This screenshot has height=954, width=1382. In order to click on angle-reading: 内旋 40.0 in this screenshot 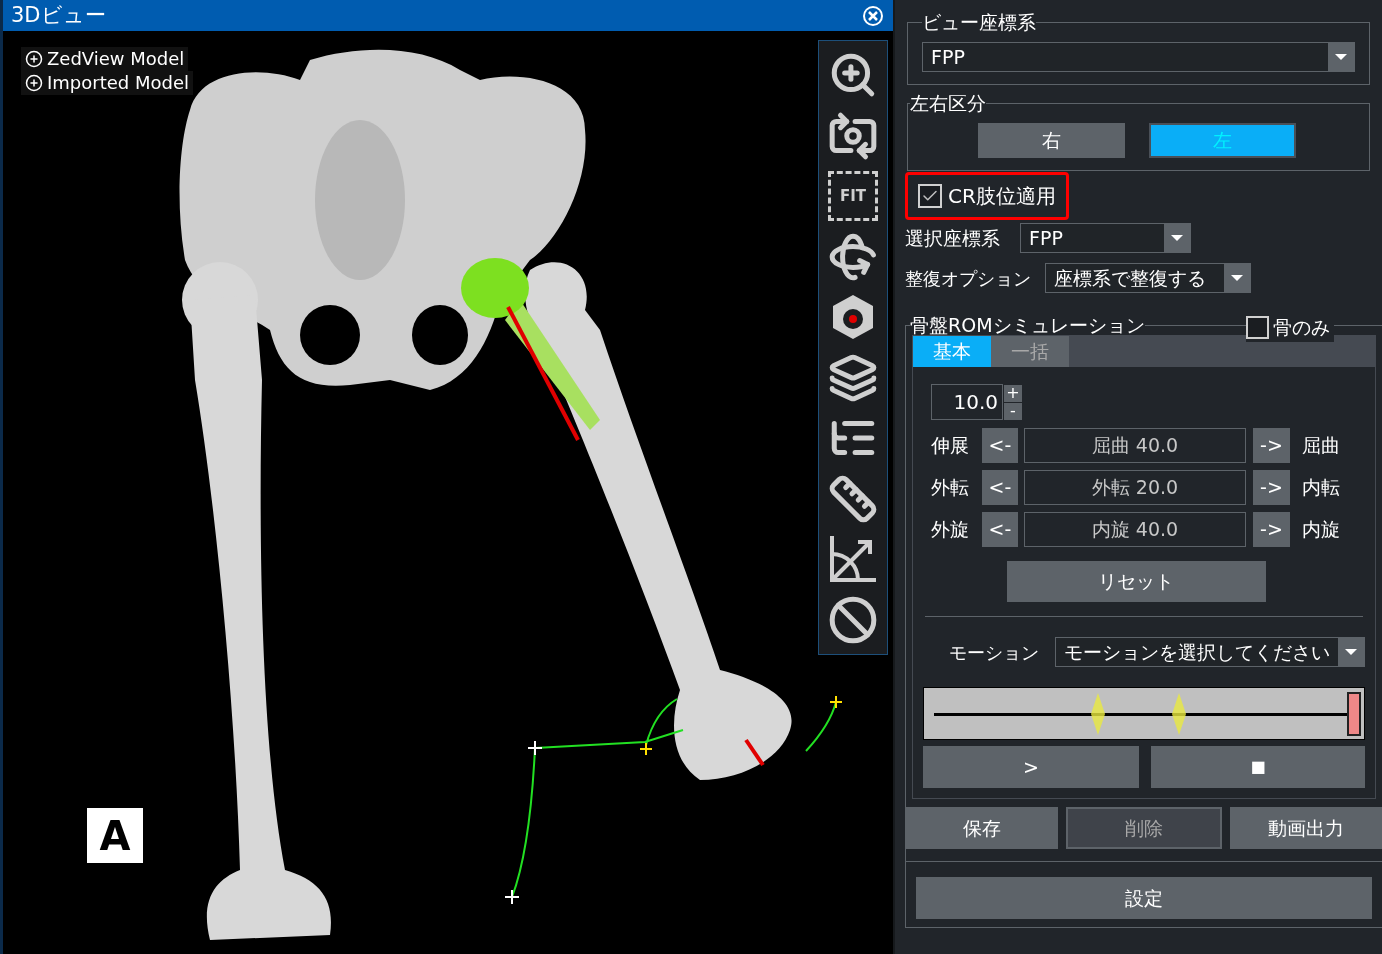, I will do `click(1135, 529)`.